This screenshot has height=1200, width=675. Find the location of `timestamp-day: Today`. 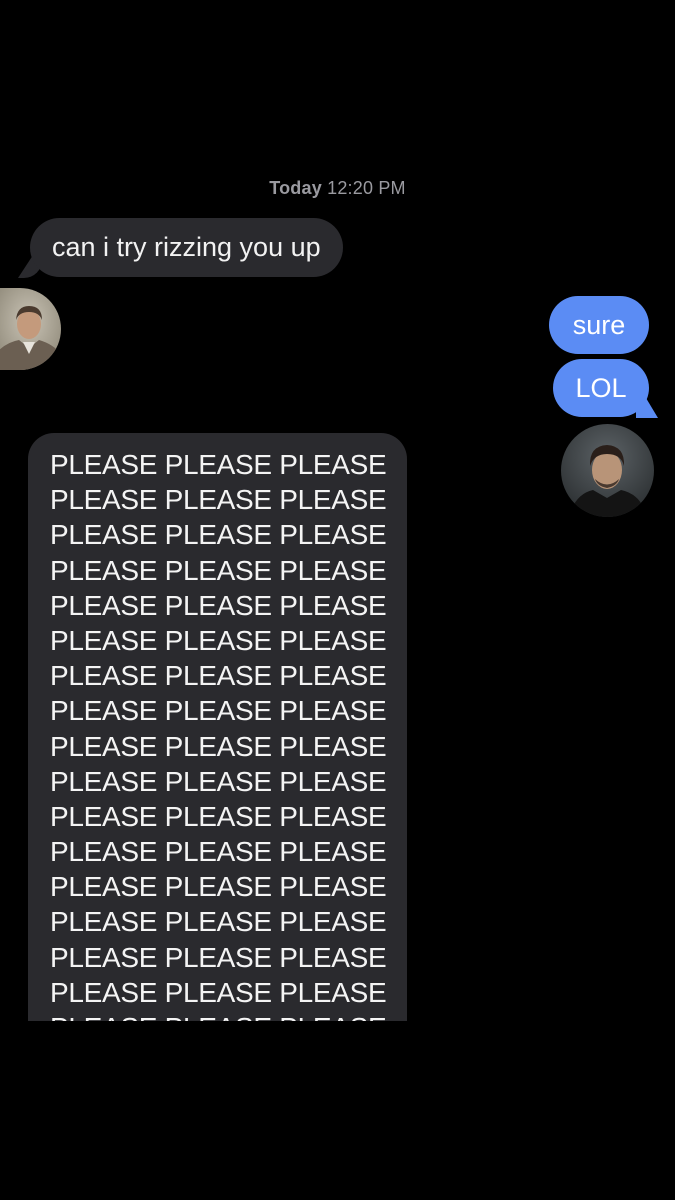

timestamp-day: Today is located at coordinates (295, 188).